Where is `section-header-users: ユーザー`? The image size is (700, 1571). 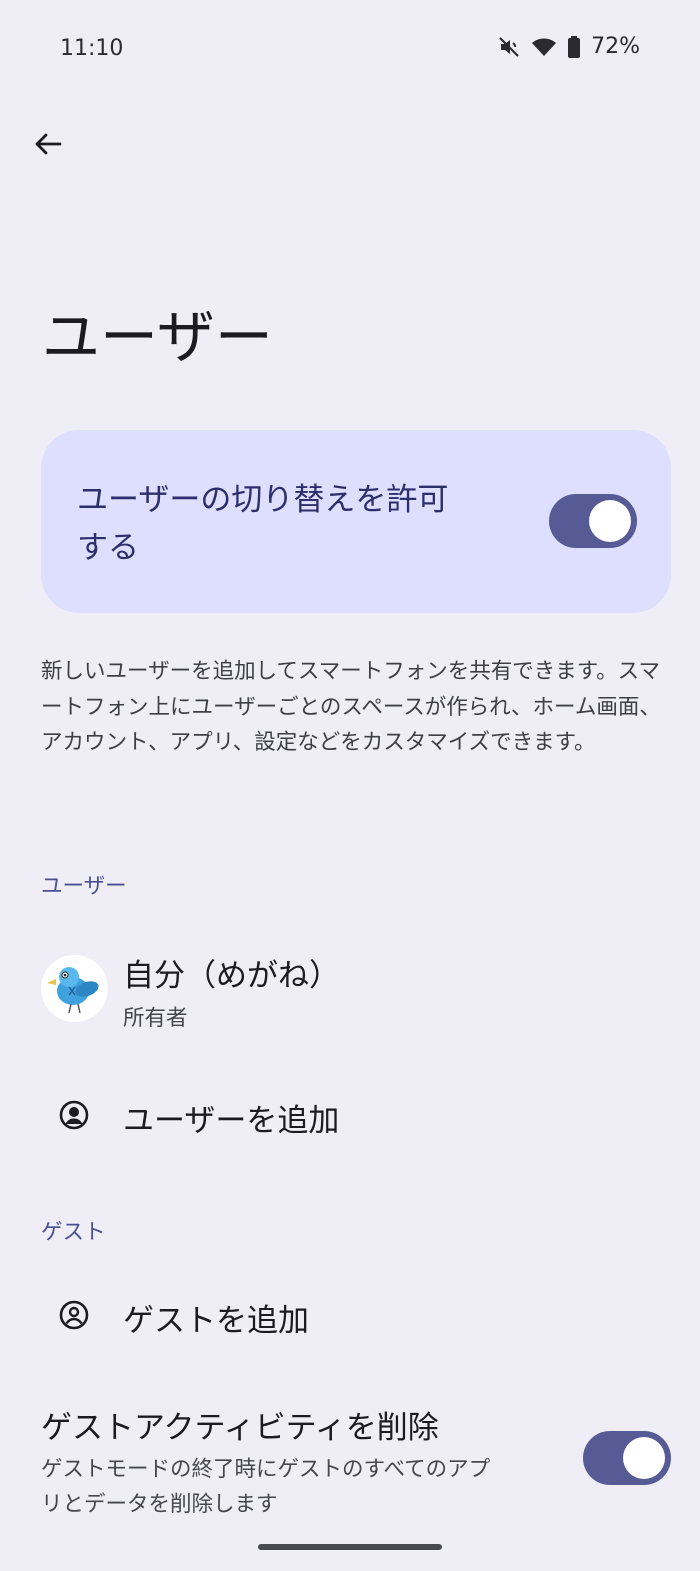 section-header-users: ユーザー is located at coordinates (84, 886).